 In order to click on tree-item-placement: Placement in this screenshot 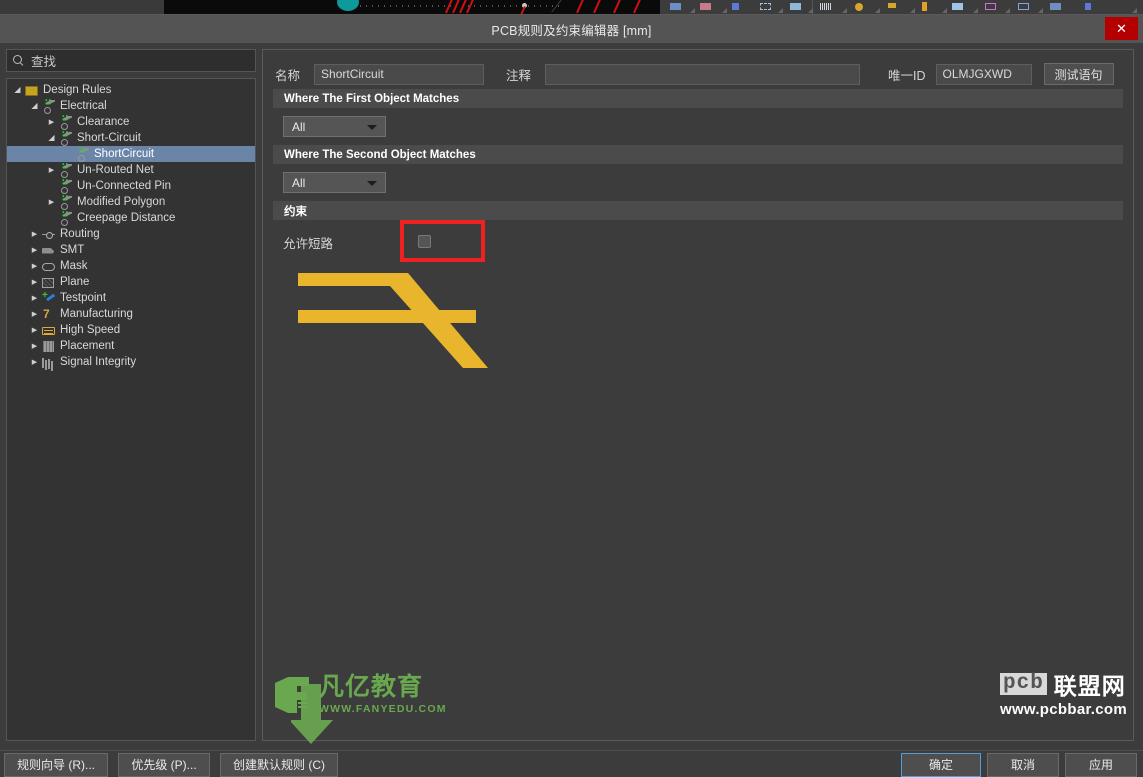, I will do `click(131, 346)`.